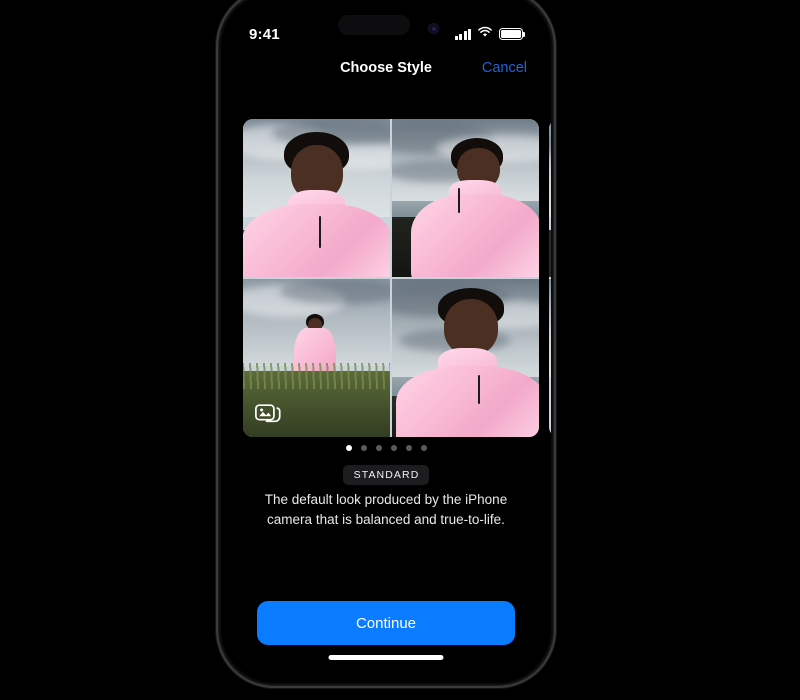  Describe the element at coordinates (465, 357) in the screenshot. I see `photo-close-up-portrait-sea` at that location.